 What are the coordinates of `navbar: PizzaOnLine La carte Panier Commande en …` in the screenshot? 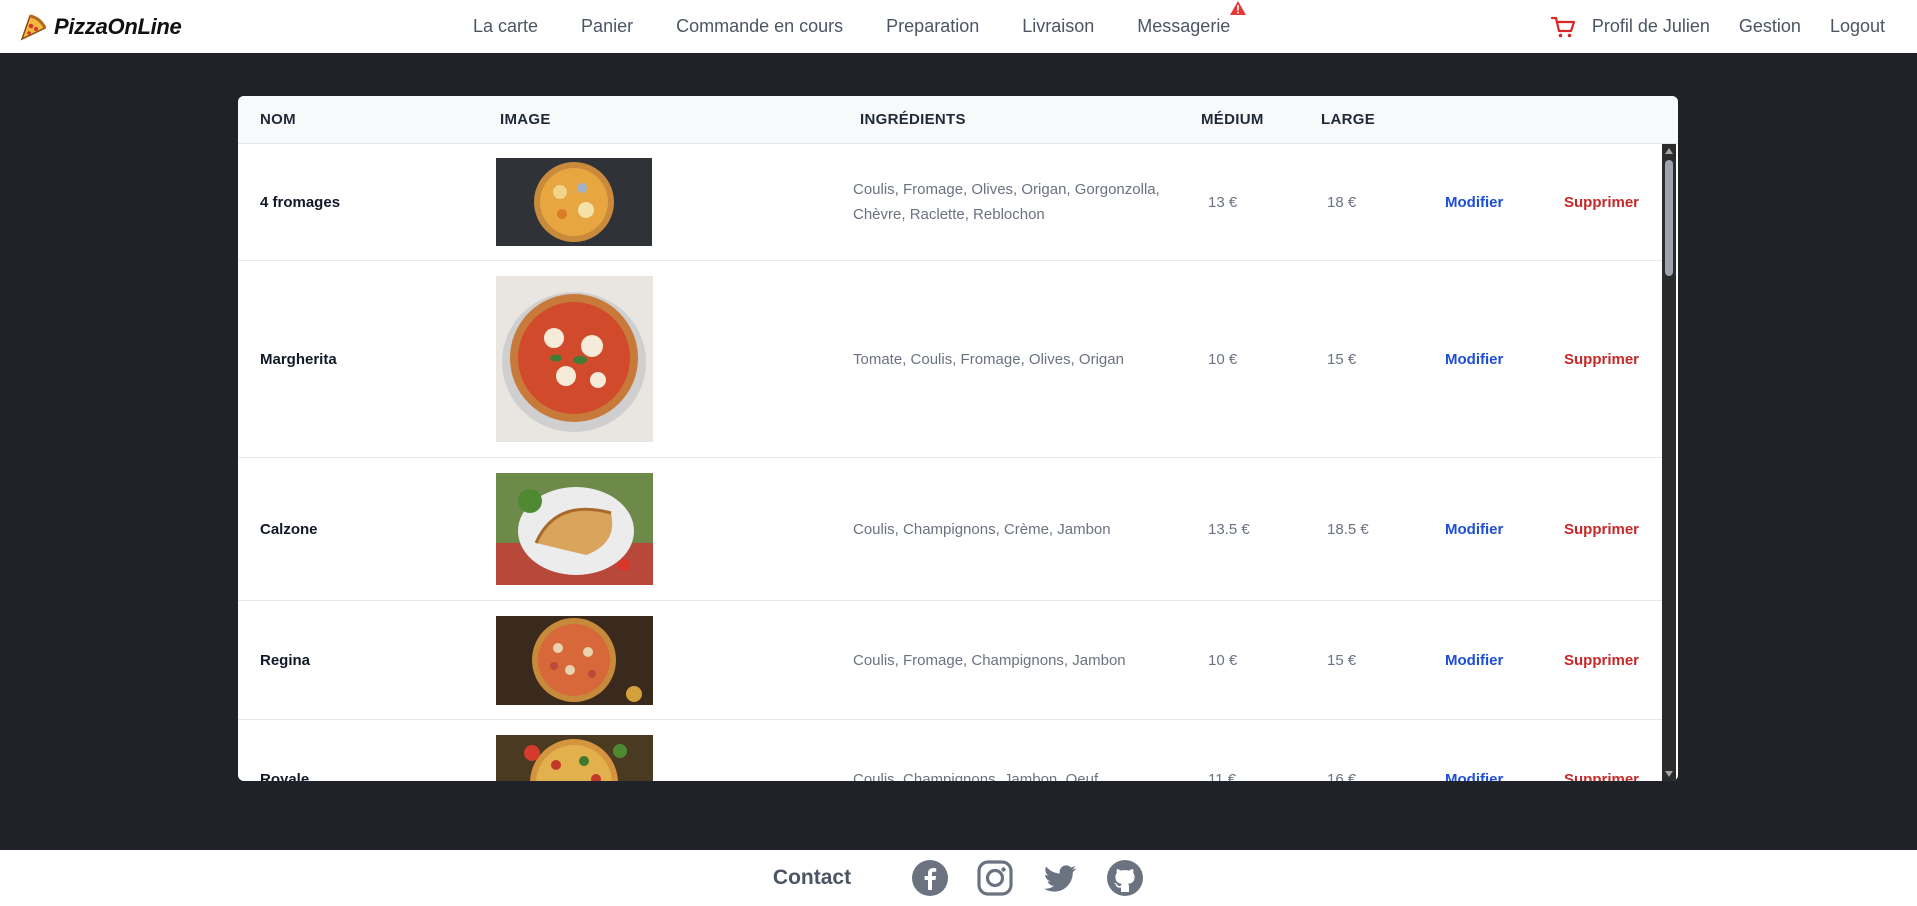 It's located at (958, 26).